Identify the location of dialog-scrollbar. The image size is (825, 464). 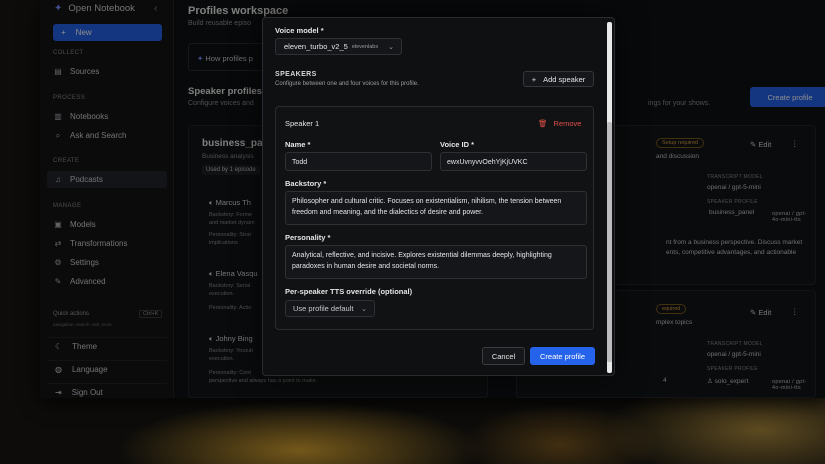
(609, 197).